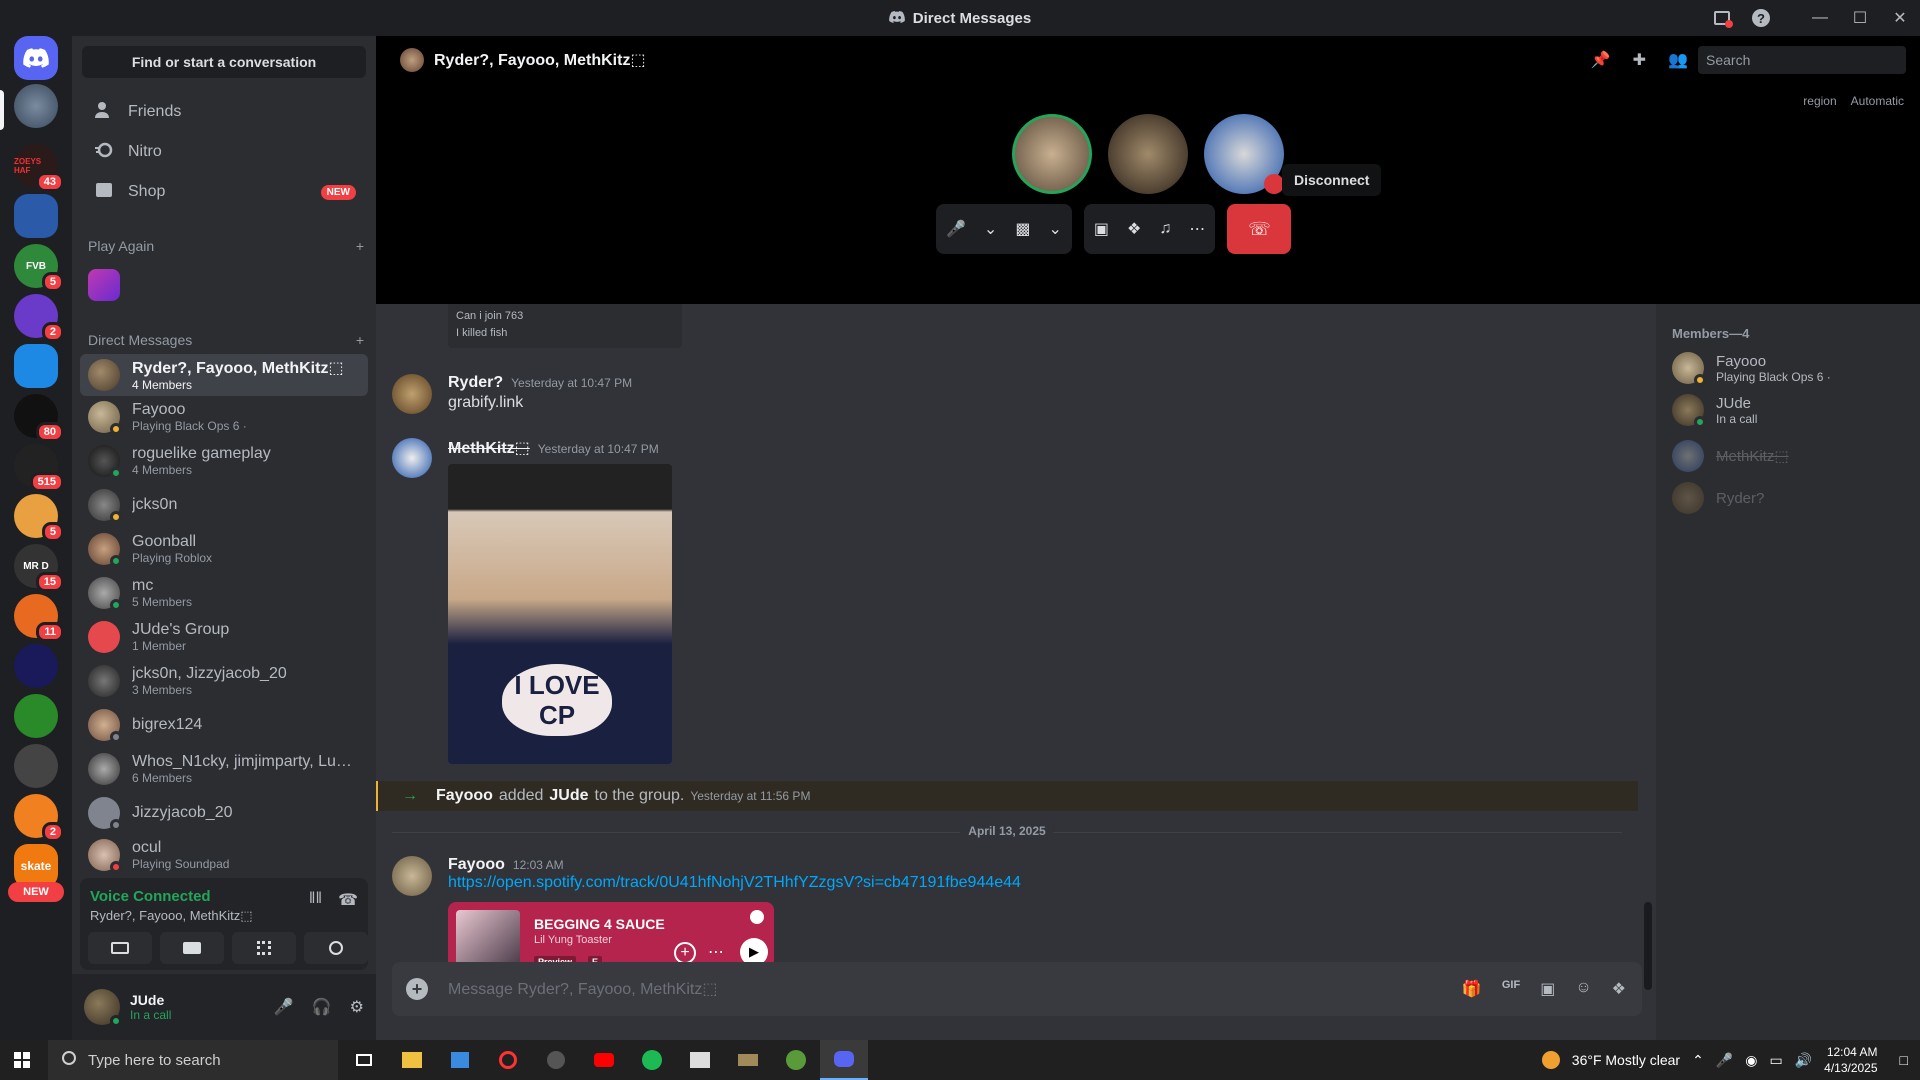 This screenshot has height=1080, width=1920. I want to click on member-item: Fayooo Playing Black Ops 6 ·, so click(1751, 369).